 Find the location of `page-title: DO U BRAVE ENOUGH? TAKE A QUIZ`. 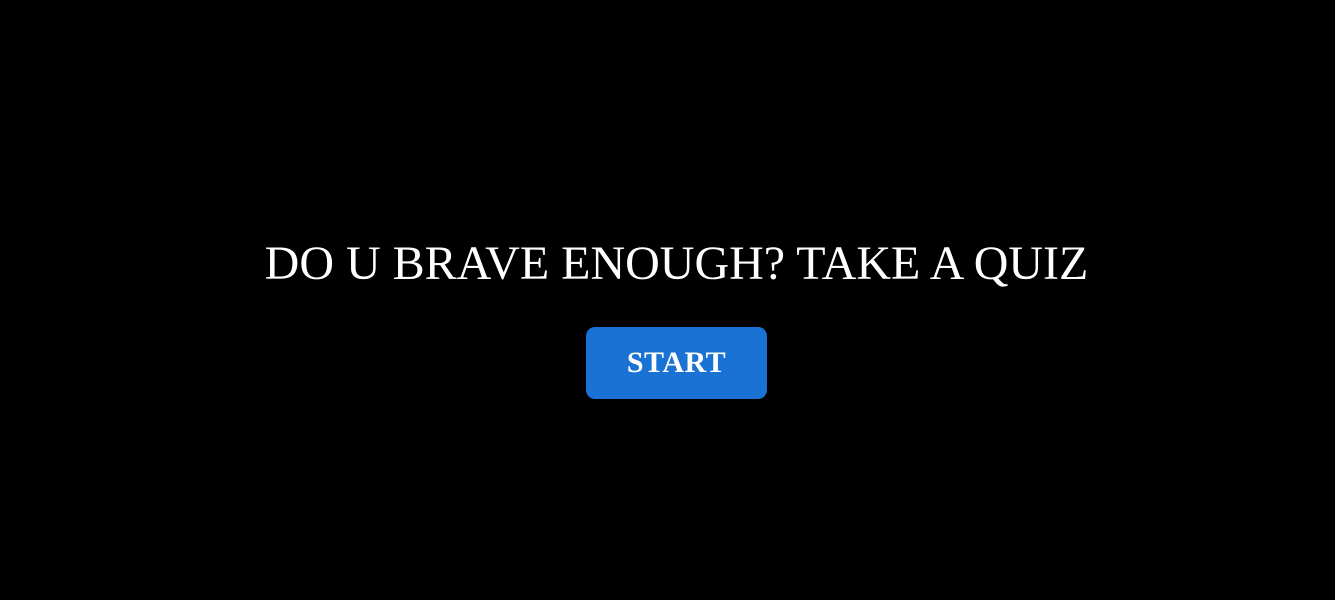

page-title: DO U BRAVE ENOUGH? TAKE A QUIZ is located at coordinates (676, 263).